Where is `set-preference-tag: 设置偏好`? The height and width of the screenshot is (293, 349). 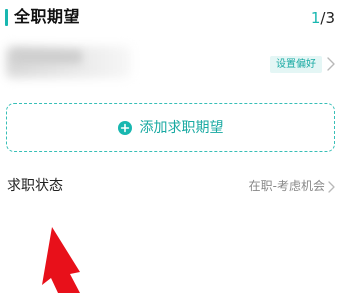 set-preference-tag: 设置偏好 is located at coordinates (296, 64).